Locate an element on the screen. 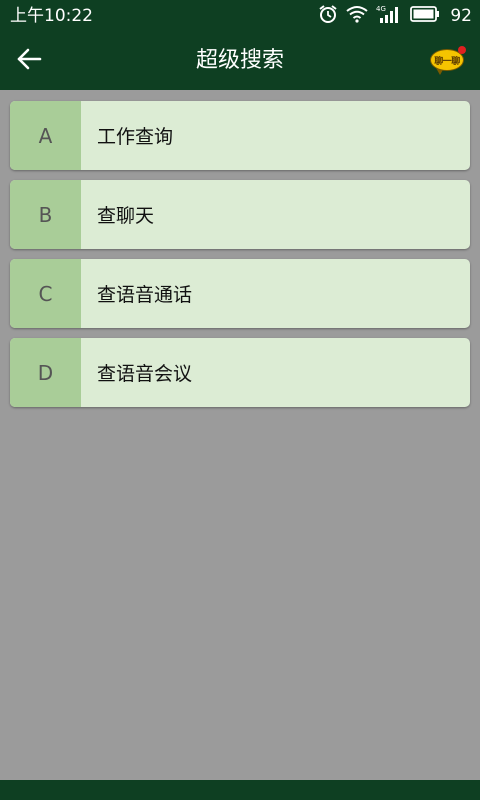  chat-badge-label: 聊一聊 is located at coordinates (447, 61).